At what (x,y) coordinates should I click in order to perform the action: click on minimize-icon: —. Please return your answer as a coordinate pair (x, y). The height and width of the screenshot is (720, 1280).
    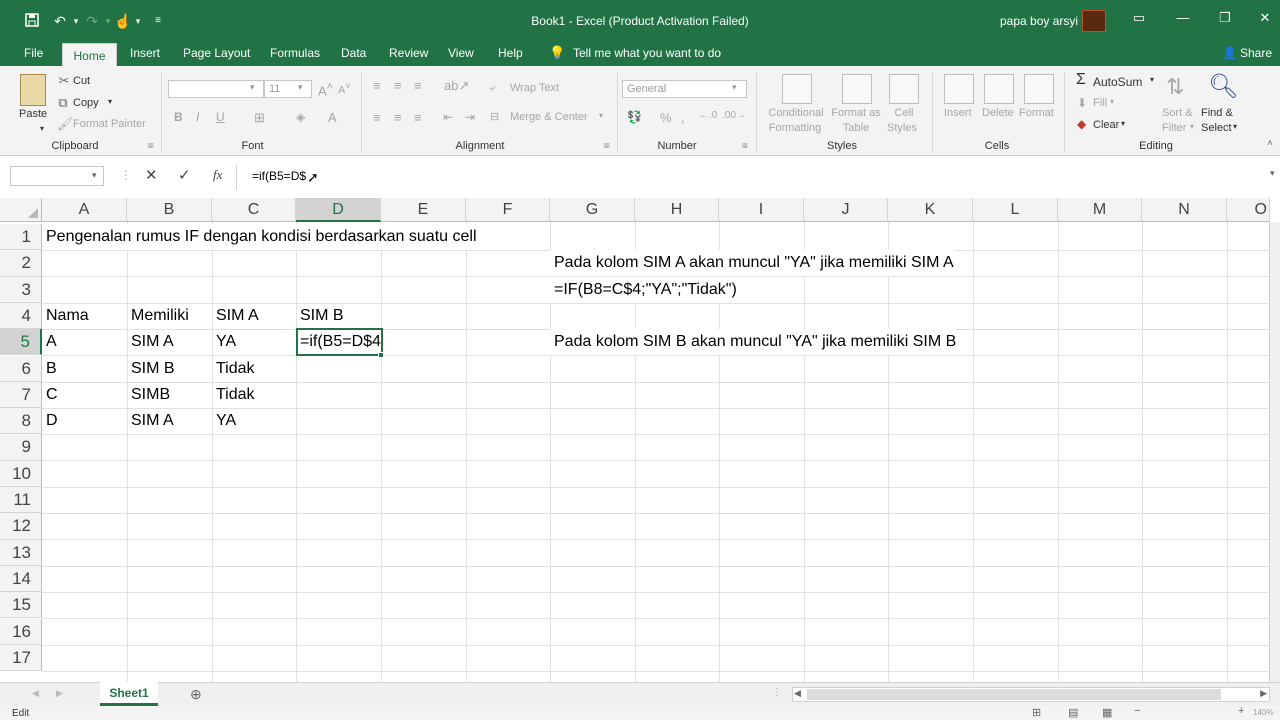
    Looking at the image, I should click on (1183, 20).